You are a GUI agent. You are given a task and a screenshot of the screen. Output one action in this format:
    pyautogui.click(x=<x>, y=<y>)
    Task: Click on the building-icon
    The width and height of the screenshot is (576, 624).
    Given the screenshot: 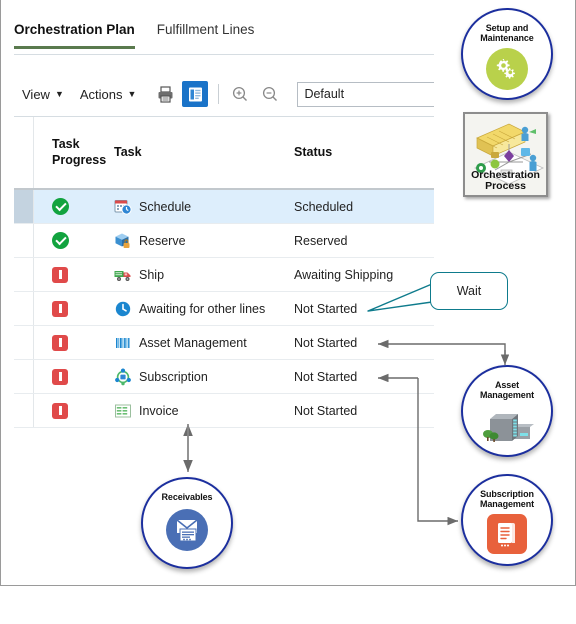 What is the action you would take?
    pyautogui.click(x=508, y=427)
    